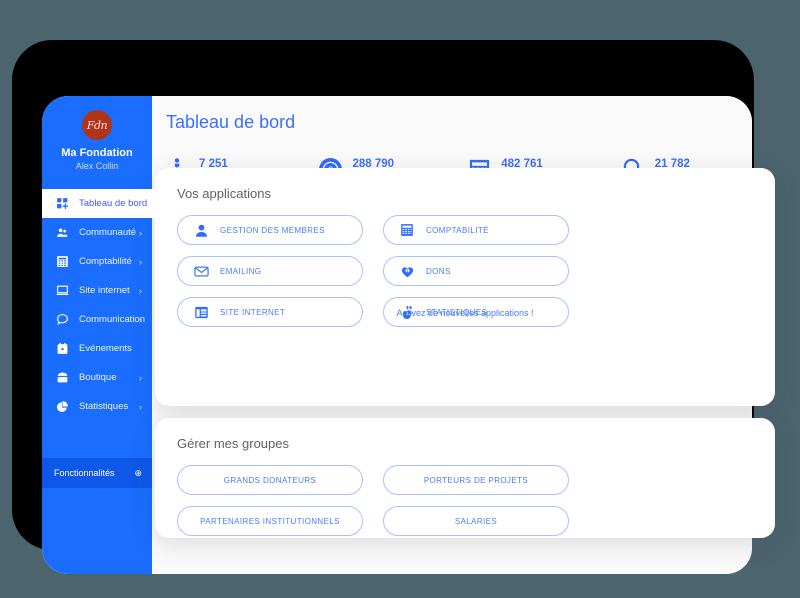 The height and width of the screenshot is (598, 800). I want to click on sidebar-item-label: Boutique, so click(98, 377).